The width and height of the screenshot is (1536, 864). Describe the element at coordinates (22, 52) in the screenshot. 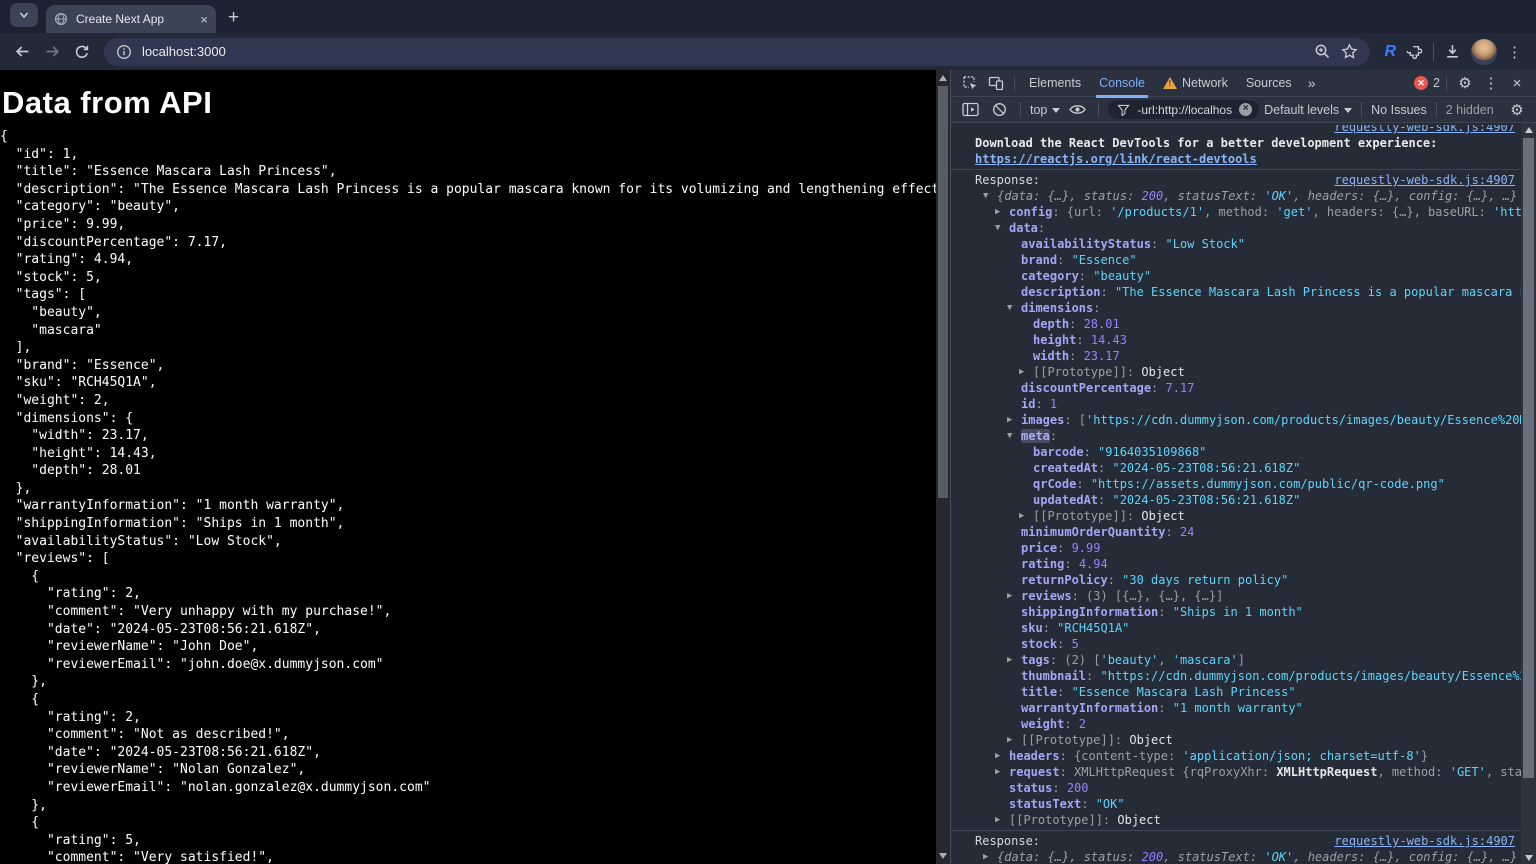

I see `back-button` at that location.